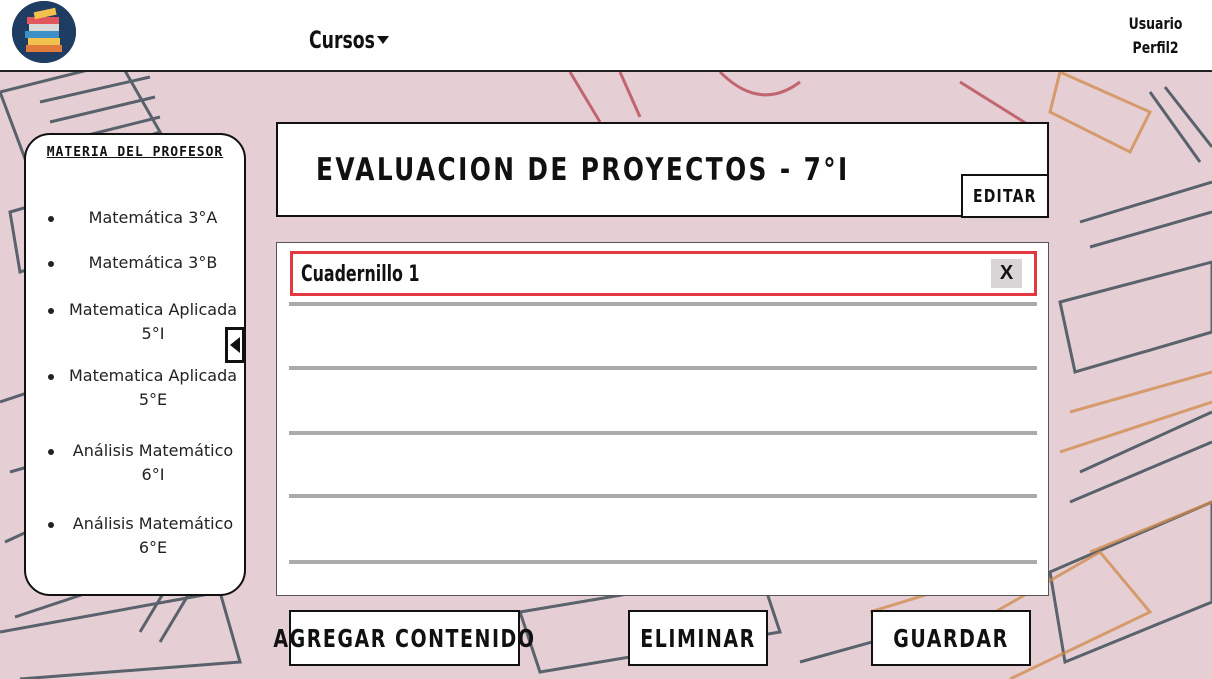 This screenshot has width=1212, height=679. Describe the element at coordinates (531, 274) in the screenshot. I see `chapter-name-input` at that location.